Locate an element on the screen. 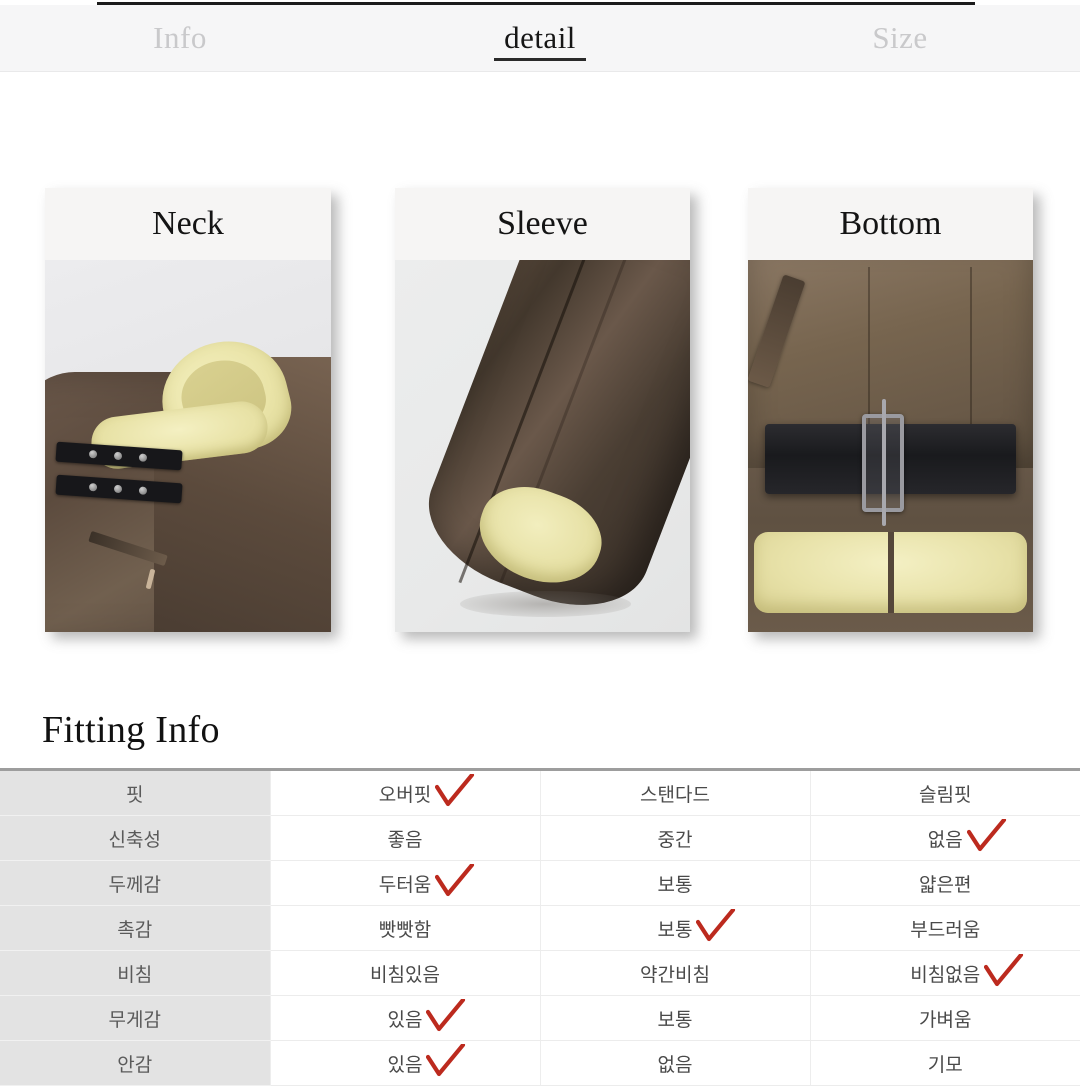 The height and width of the screenshot is (1086, 1080). fitting-info-row: 안감 있음 없음 기모 is located at coordinates (540, 1063).